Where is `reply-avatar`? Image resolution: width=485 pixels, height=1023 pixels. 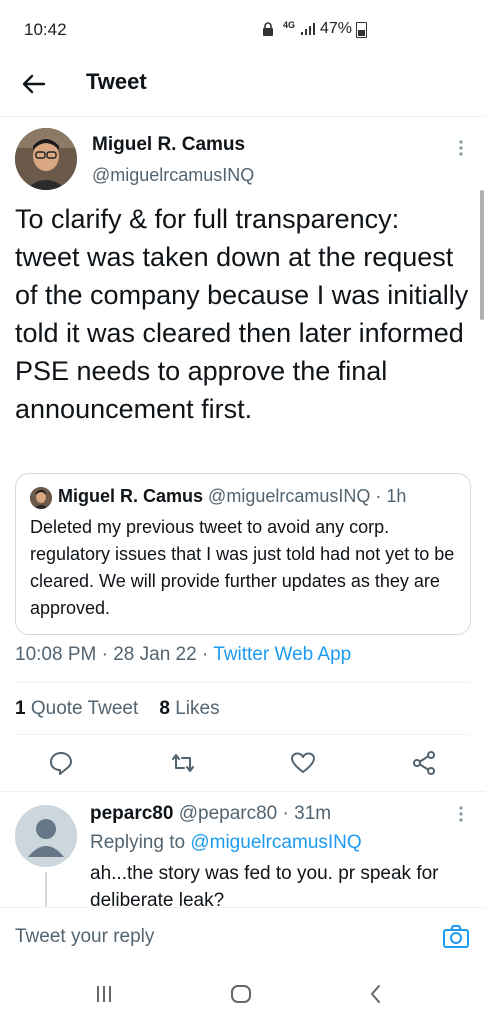 reply-avatar is located at coordinates (46, 836).